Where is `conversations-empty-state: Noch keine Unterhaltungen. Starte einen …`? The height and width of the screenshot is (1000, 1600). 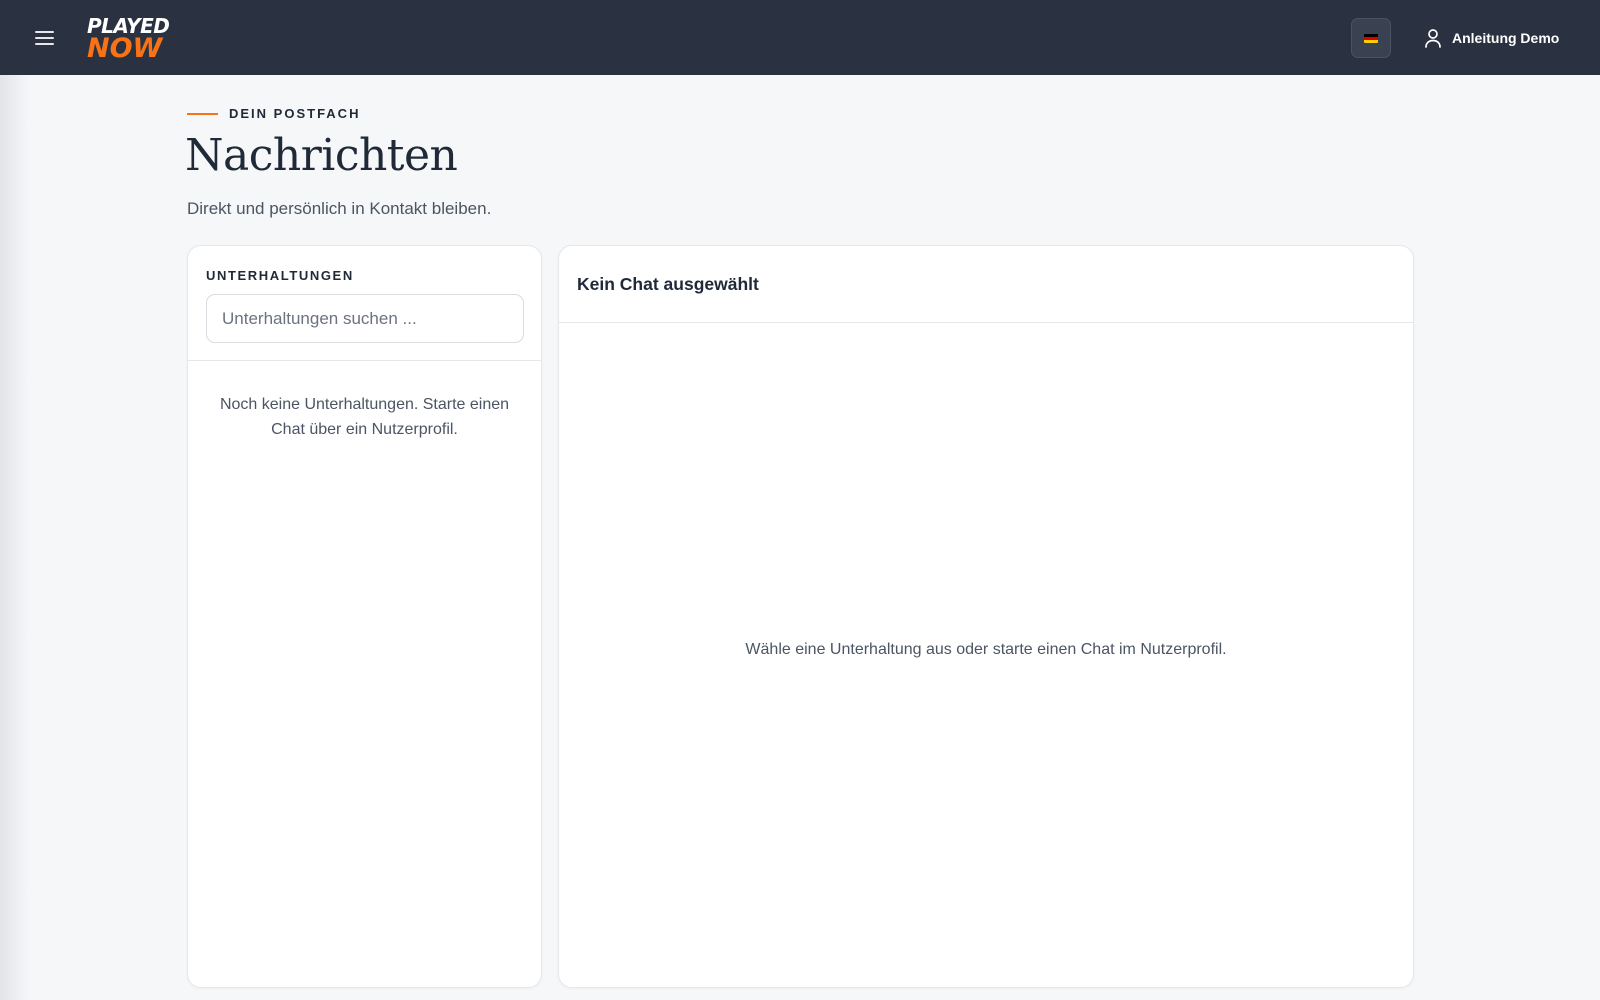 conversations-empty-state: Noch keine Unterhaltungen. Starte einen … is located at coordinates (364, 417).